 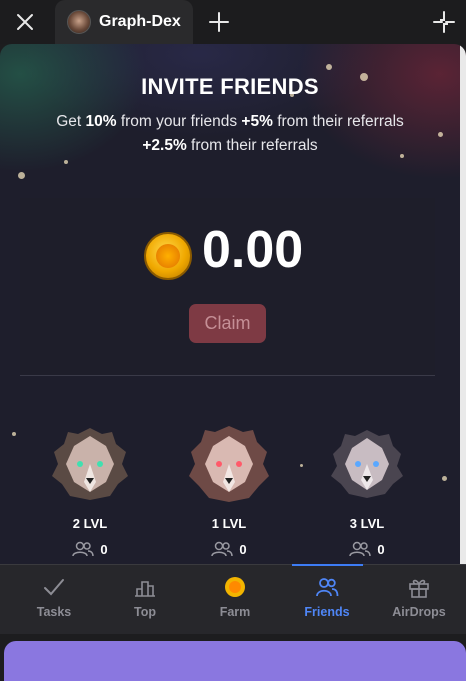 What do you see at coordinates (145, 600) in the screenshot?
I see `nav-top: Top` at bounding box center [145, 600].